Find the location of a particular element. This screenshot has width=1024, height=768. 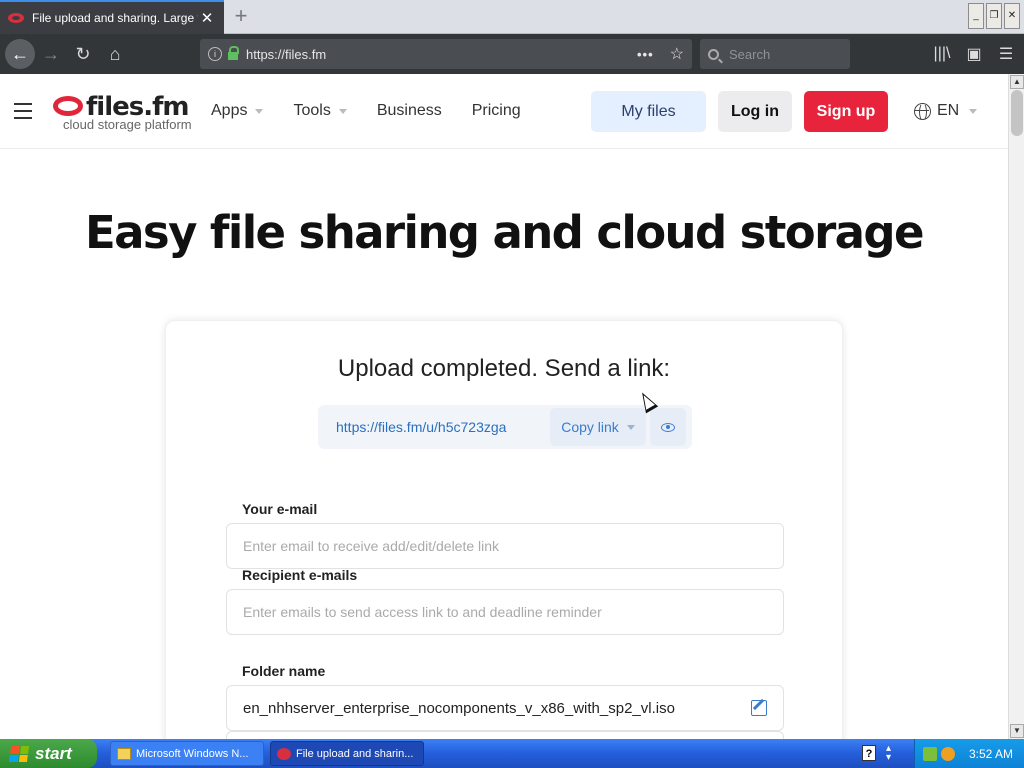

search-placeholder: Search is located at coordinates (750, 54).